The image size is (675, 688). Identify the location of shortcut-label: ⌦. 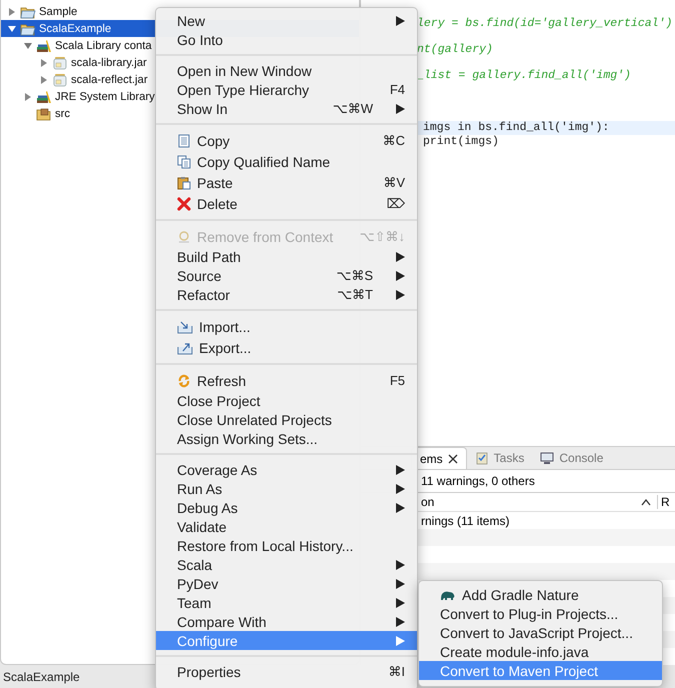
(395, 204).